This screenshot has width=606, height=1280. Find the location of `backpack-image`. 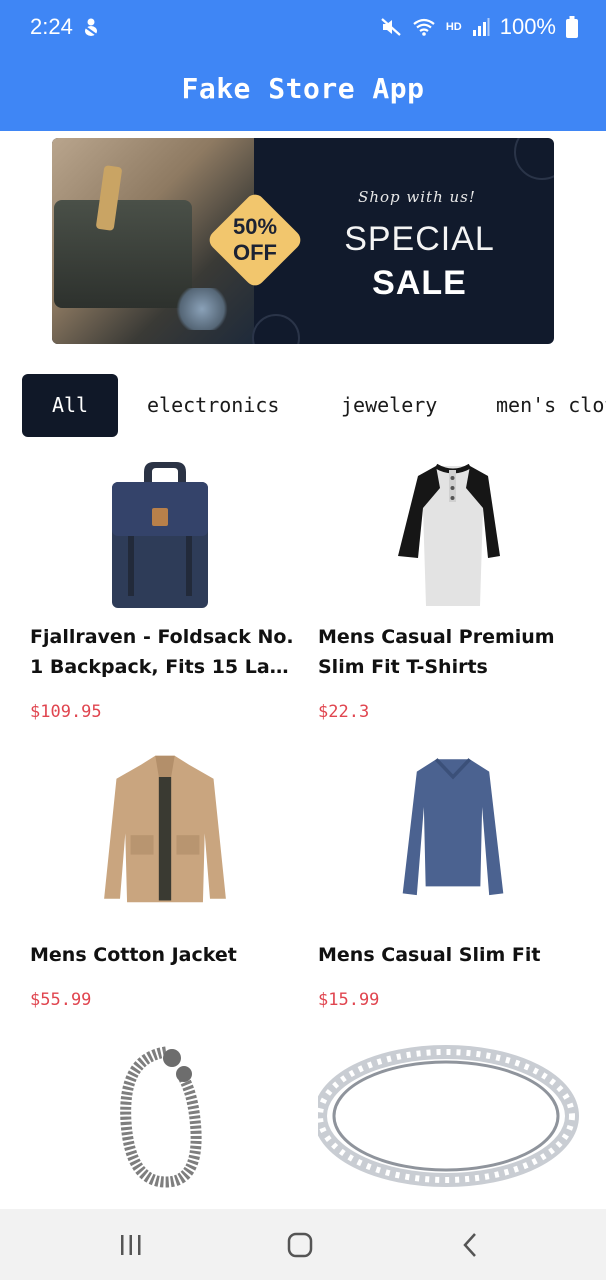

backpack-image is located at coordinates (160, 535).